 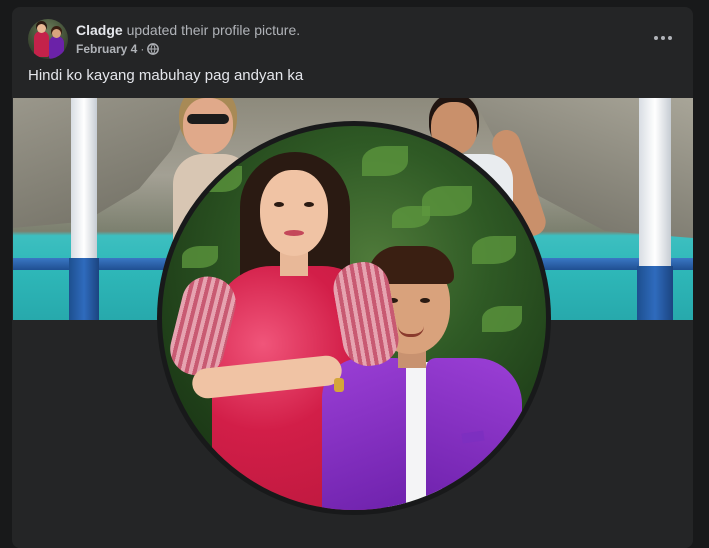 What do you see at coordinates (425, 300) in the screenshot?
I see `man-eye` at bounding box center [425, 300].